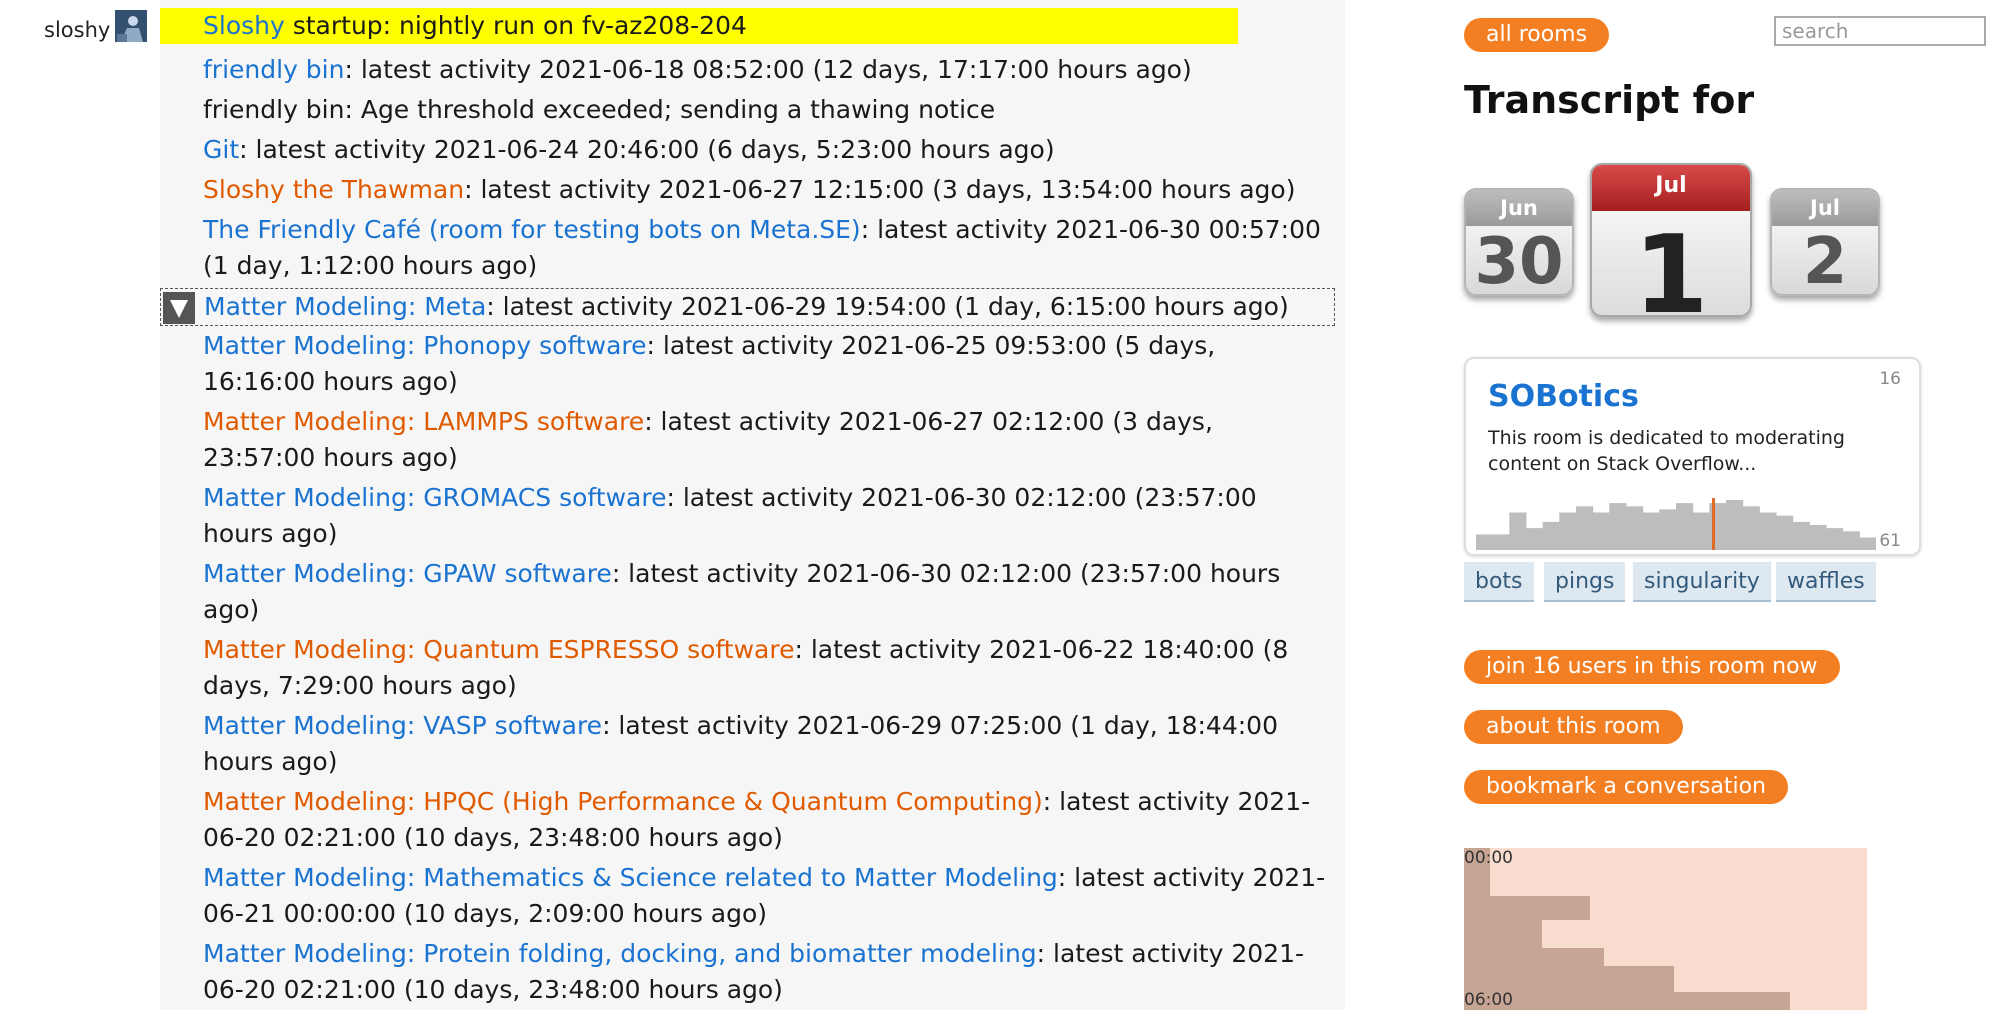  Describe the element at coordinates (1826, 582) in the screenshot. I see `room-tag: waffles` at that location.